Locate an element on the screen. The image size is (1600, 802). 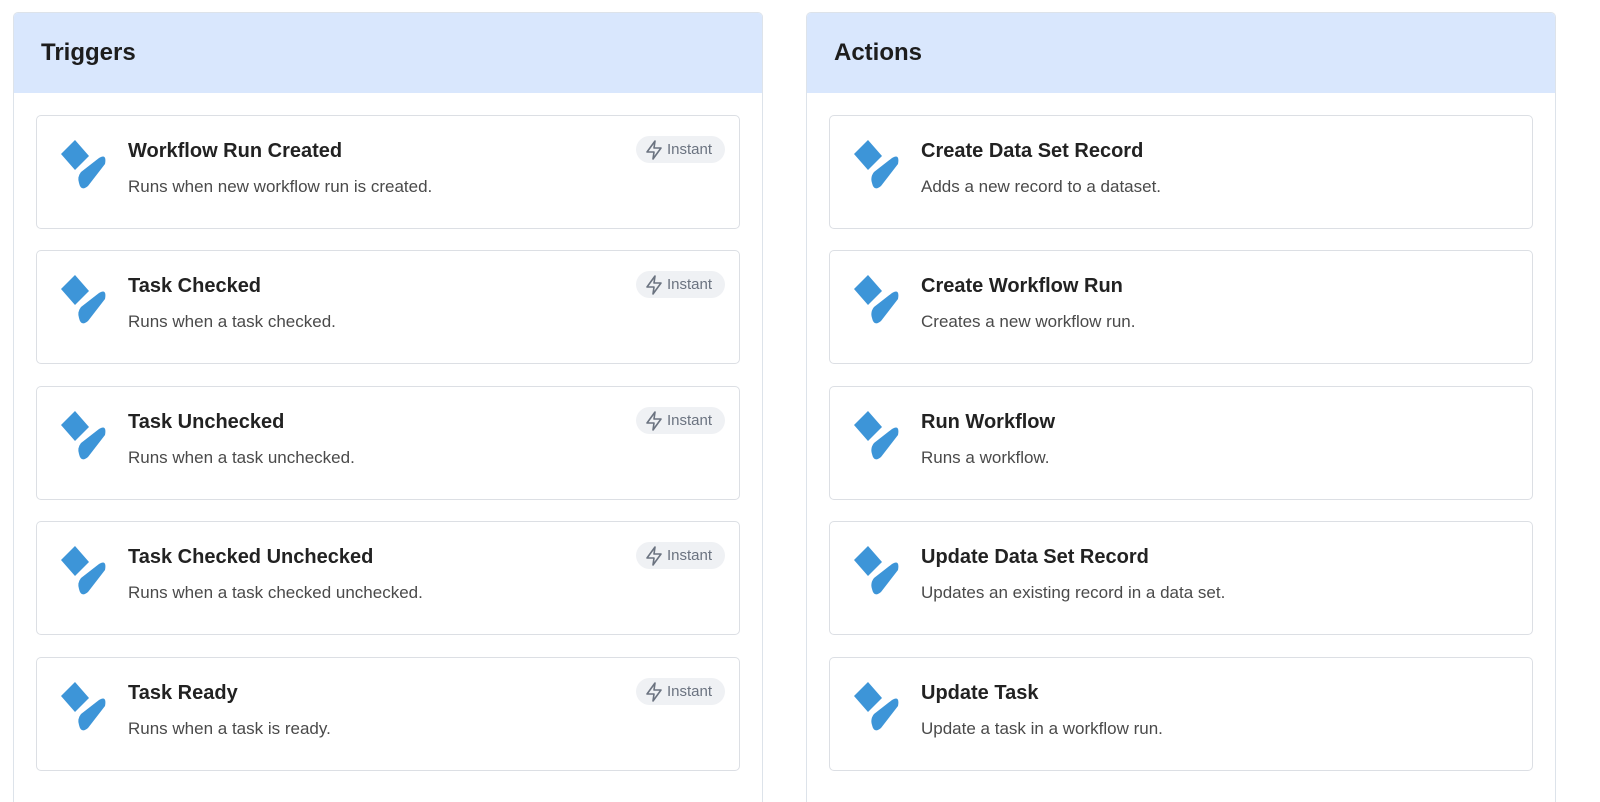
action-title: Update Task is located at coordinates (980, 693).